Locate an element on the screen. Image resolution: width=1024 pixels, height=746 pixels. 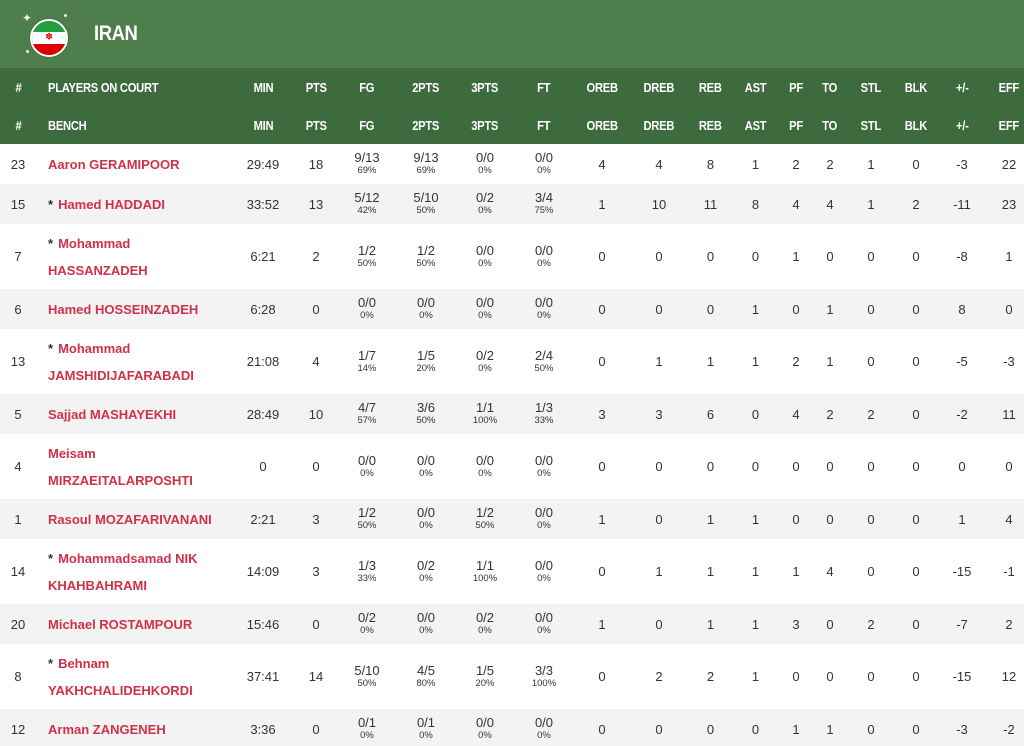
stat-dreb: 2 is located at coordinates (659, 676).